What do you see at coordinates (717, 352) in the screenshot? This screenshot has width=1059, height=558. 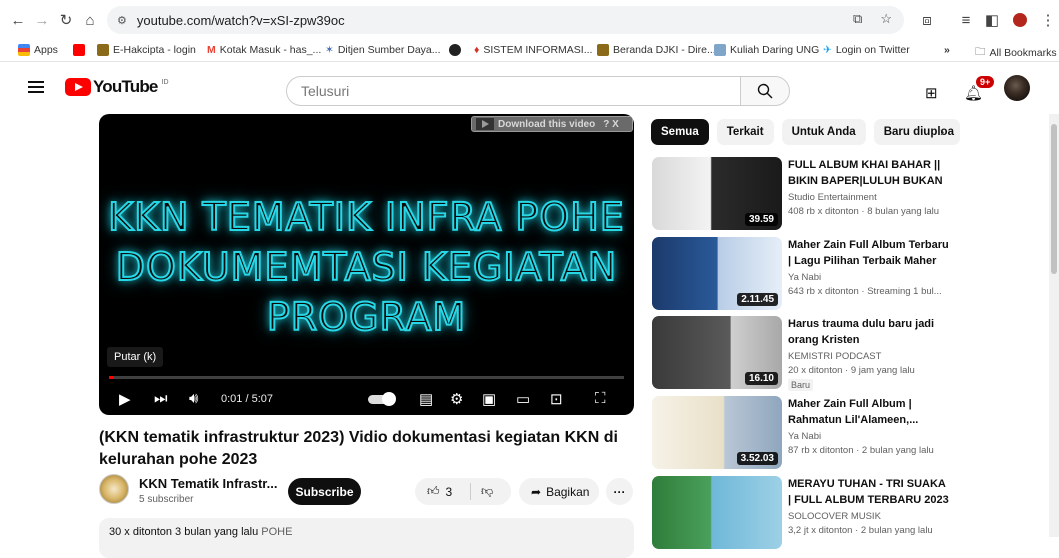 I see `video-thumbnail: 16.10` at bounding box center [717, 352].